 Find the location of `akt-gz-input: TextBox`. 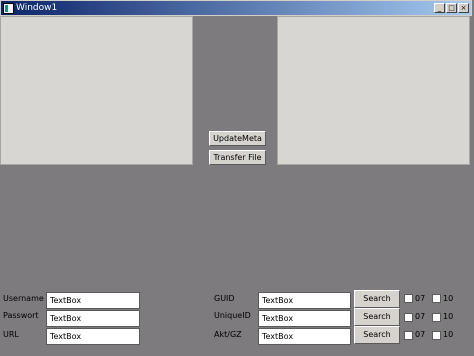

akt-gz-input: TextBox is located at coordinates (304, 336).